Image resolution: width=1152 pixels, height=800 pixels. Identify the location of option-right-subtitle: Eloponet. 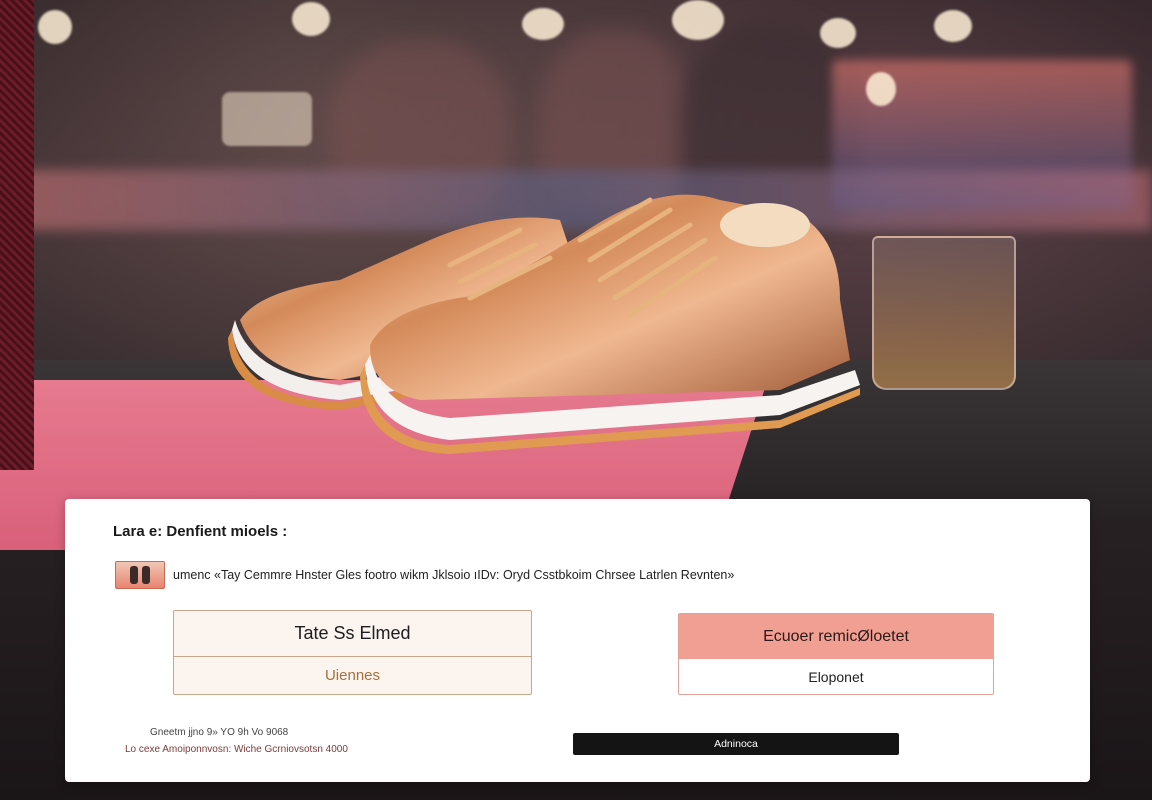
(836, 676).